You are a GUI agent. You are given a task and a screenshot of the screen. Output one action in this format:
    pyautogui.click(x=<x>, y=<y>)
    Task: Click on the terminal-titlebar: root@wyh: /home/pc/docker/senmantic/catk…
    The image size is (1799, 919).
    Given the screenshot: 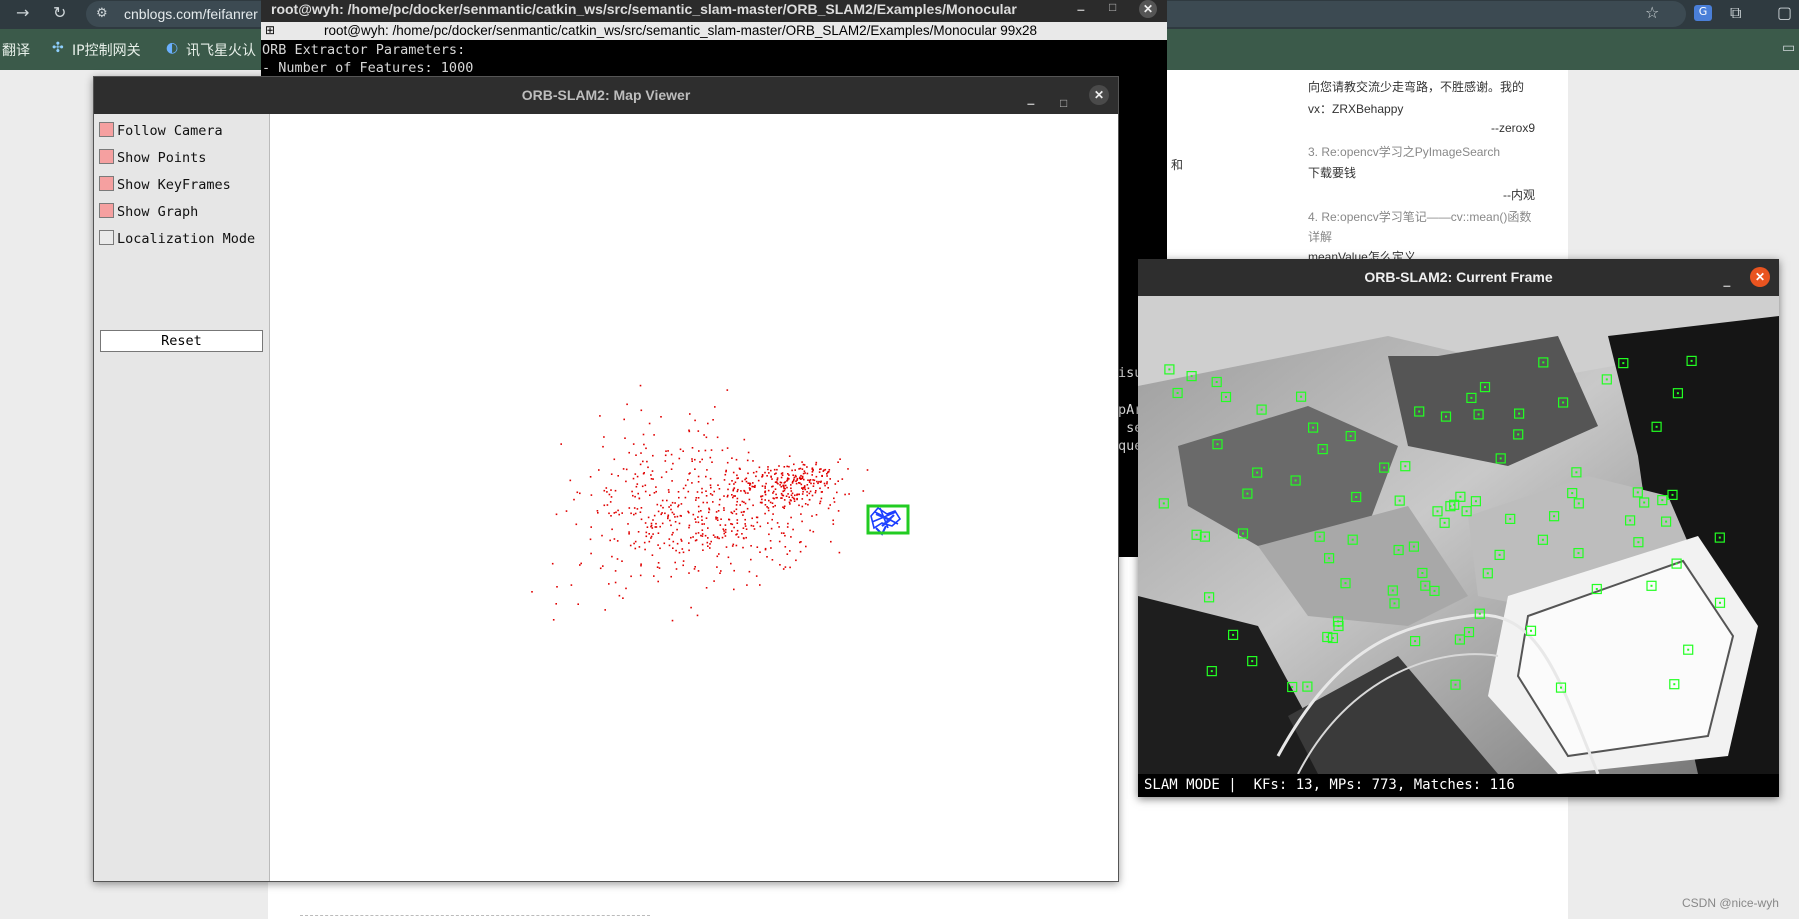 What is the action you would take?
    pyautogui.click(x=714, y=11)
    